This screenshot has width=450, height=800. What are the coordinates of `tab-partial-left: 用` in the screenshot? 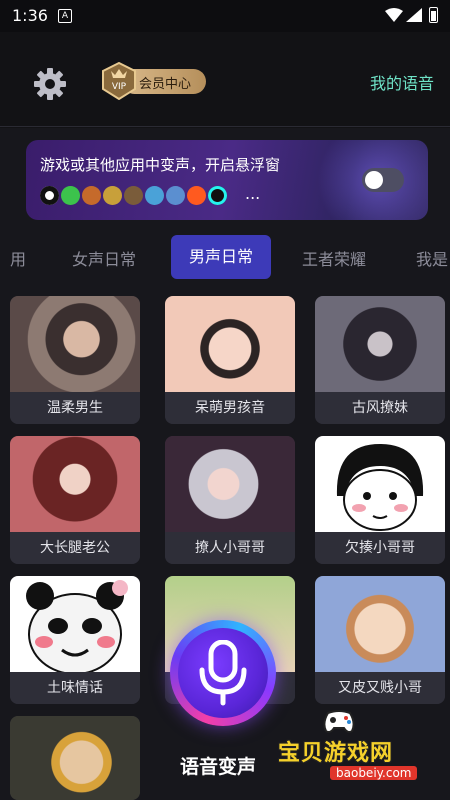 It's located at (18, 258).